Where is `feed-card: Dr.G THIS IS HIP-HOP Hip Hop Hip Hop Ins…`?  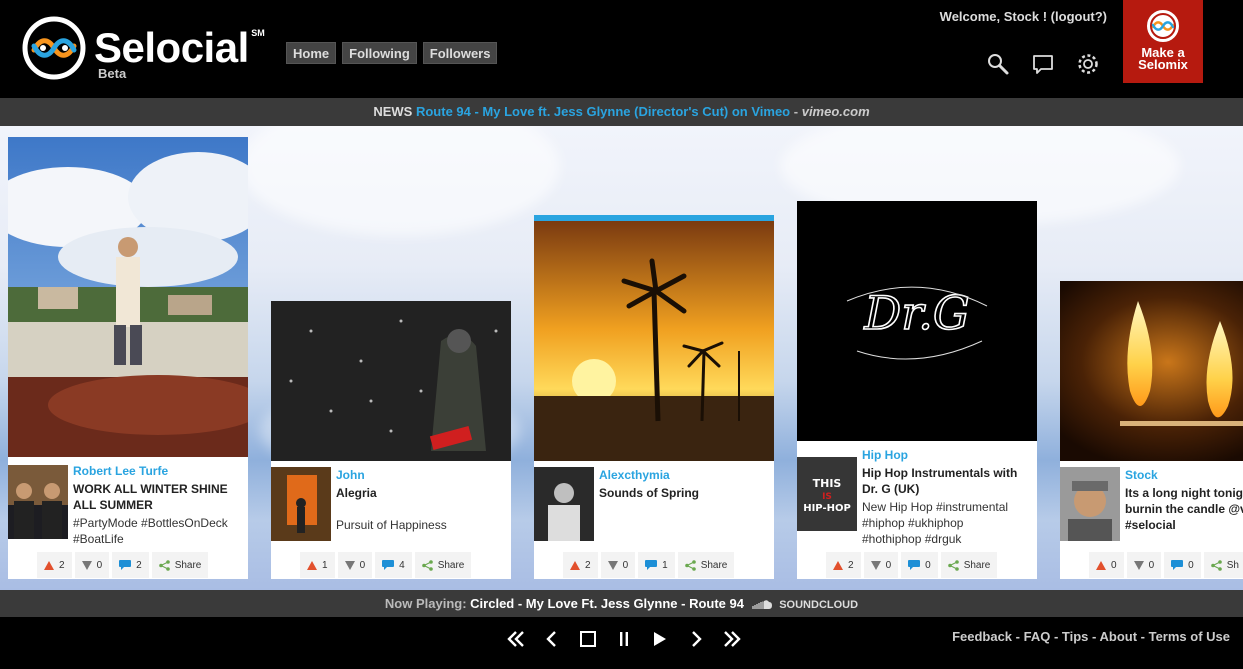 feed-card: Dr.G THIS IS HIP-HOP Hip Hop Hip Hop Ins… is located at coordinates (917, 390).